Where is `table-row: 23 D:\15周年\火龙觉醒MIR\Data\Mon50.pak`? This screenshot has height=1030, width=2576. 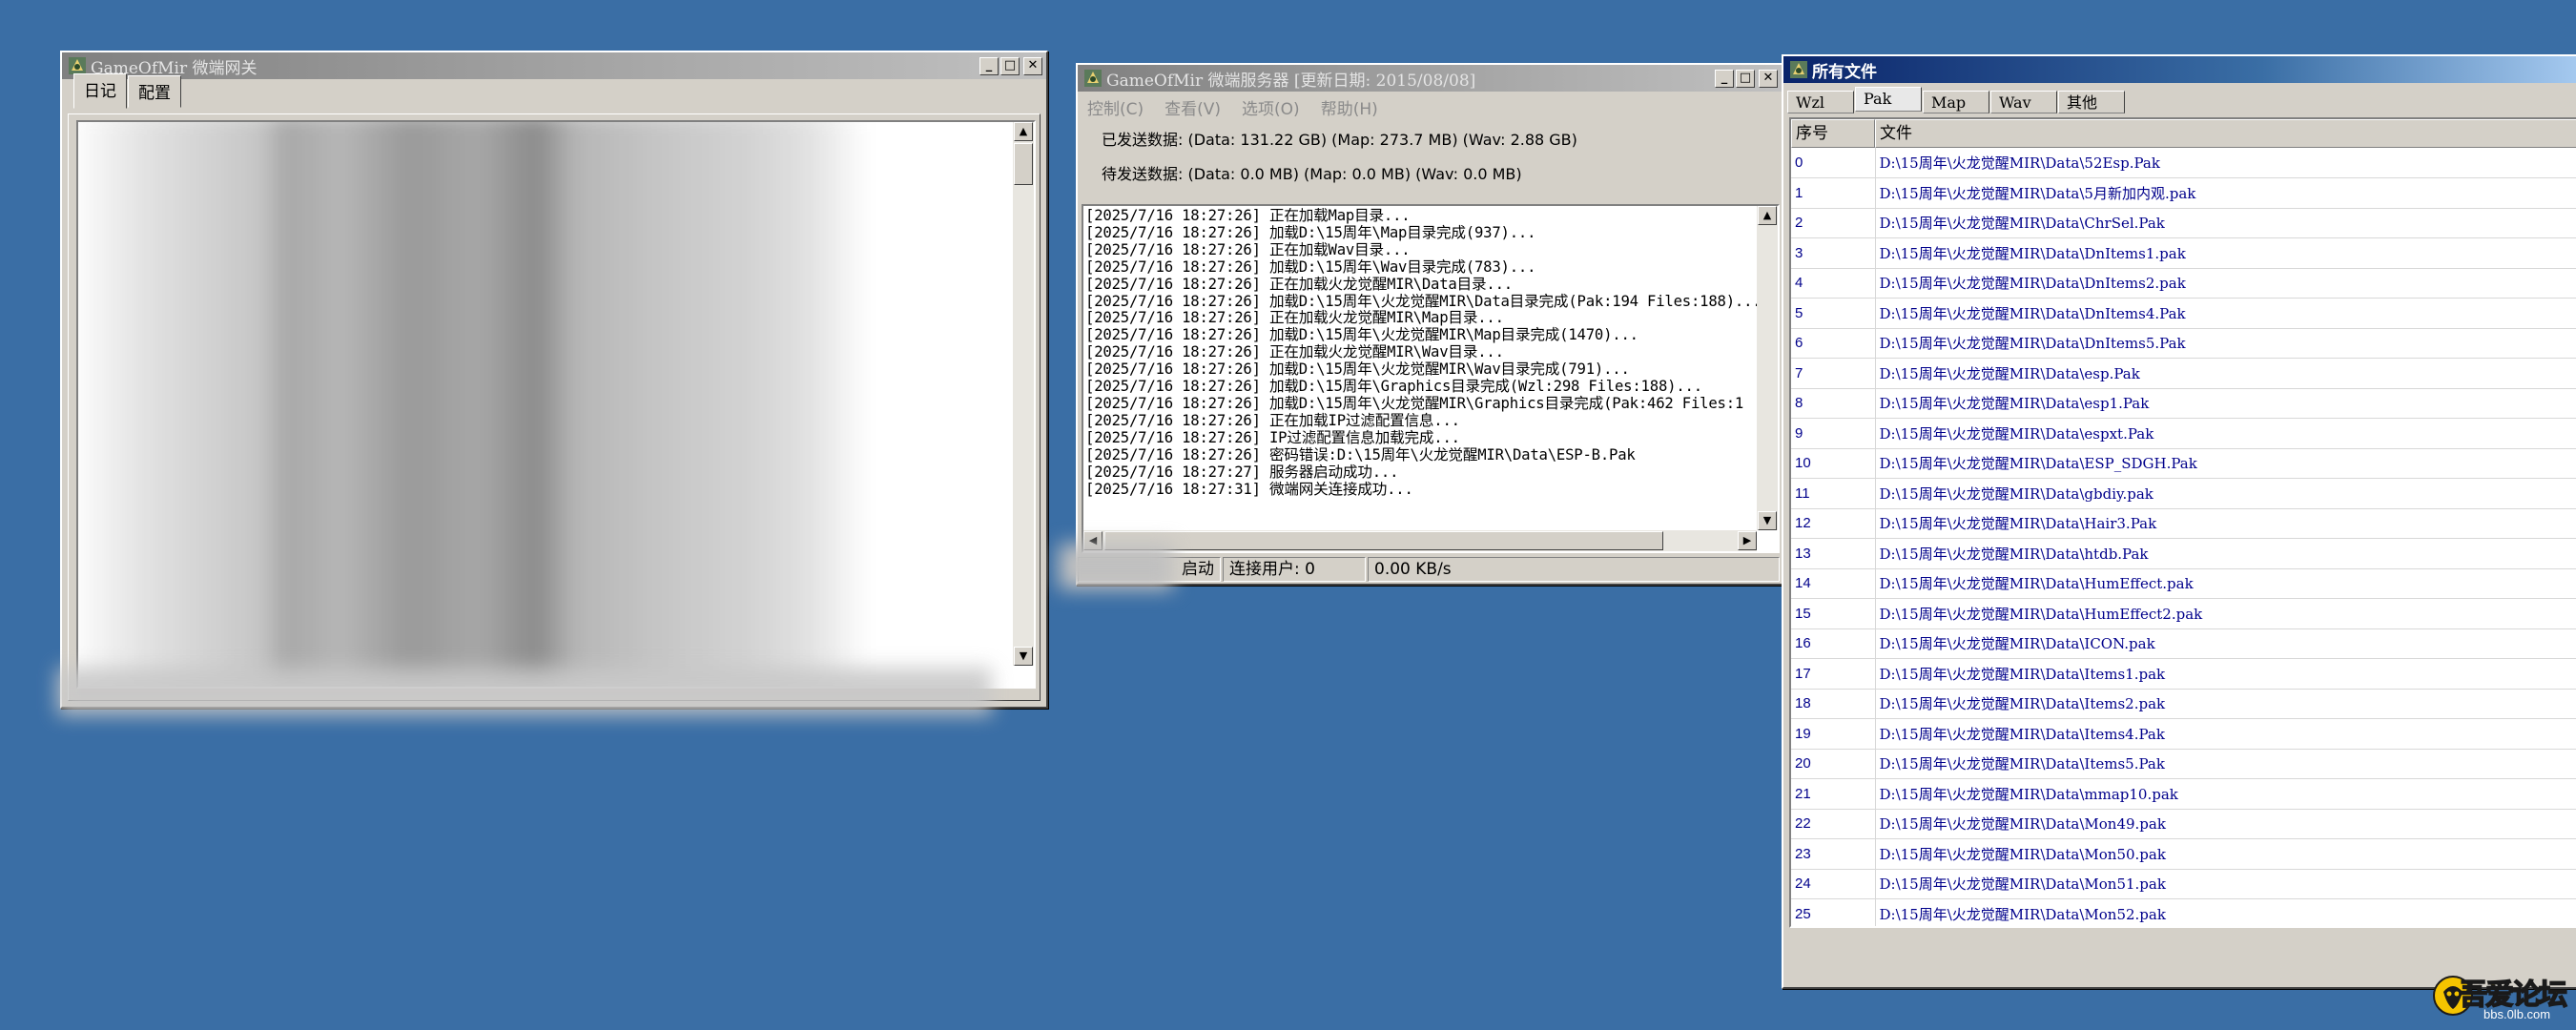 table-row: 23 D:\15周年\火龙觉醒MIR\Data\Mon50.pak is located at coordinates (2183, 854).